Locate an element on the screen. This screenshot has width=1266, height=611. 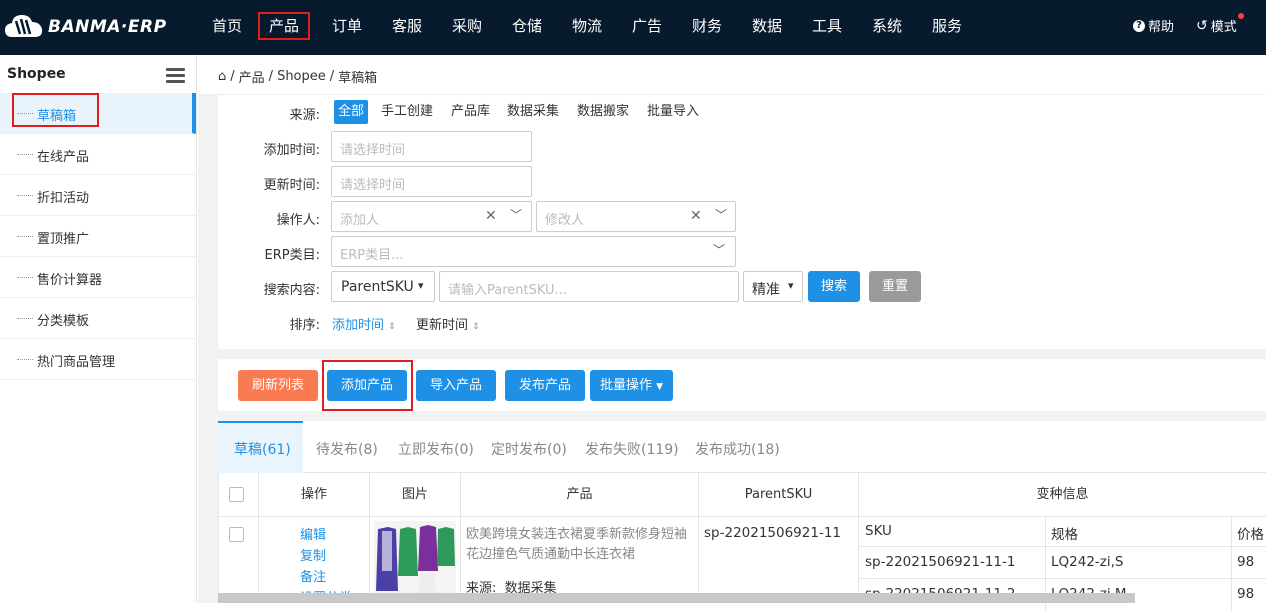
mode-label-wrap: 模式 is located at coordinates (1227, 24).